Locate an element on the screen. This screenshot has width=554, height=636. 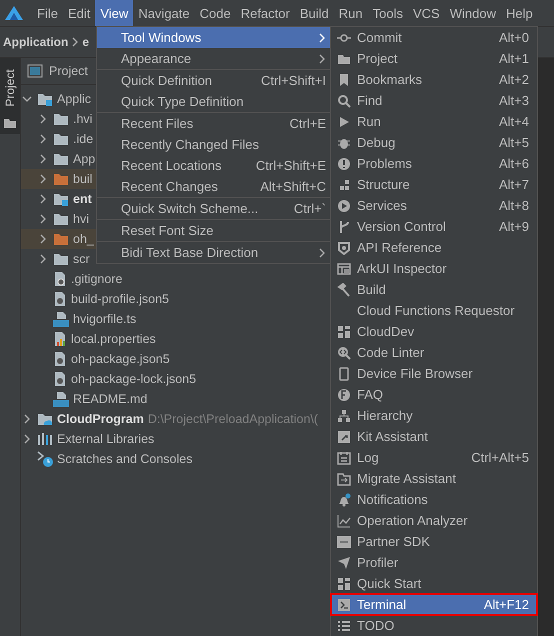
menu-item: FAQ is located at coordinates (434, 394).